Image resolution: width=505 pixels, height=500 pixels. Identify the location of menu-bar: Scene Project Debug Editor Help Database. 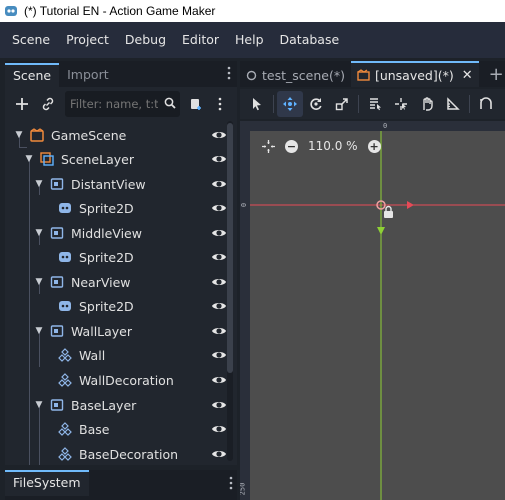
(252, 40).